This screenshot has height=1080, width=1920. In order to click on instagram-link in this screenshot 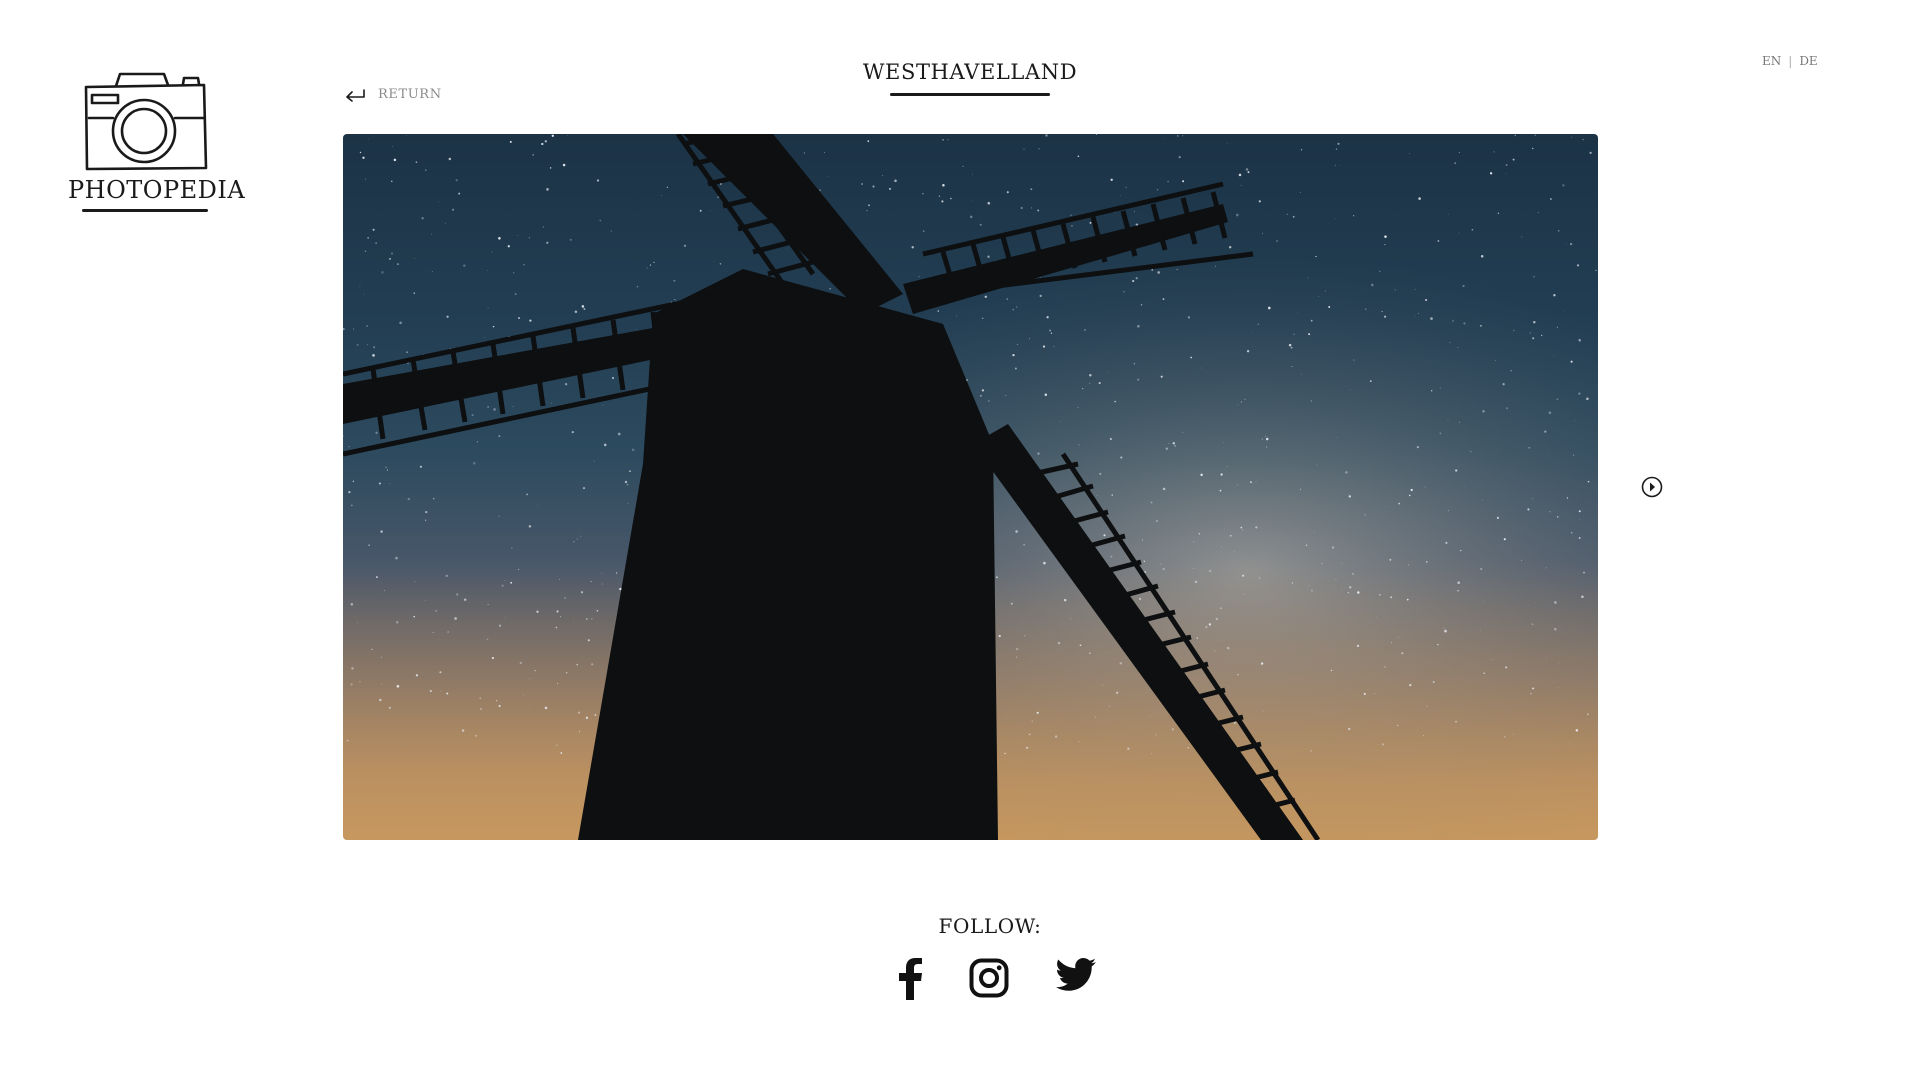, I will do `click(989, 979)`.